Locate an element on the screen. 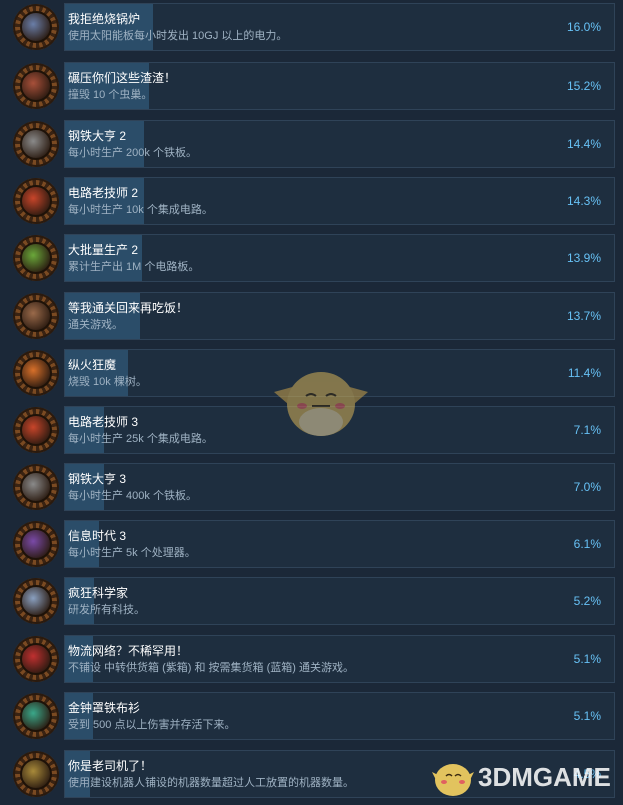  achievement-percent: 11.4% is located at coordinates (584, 373).